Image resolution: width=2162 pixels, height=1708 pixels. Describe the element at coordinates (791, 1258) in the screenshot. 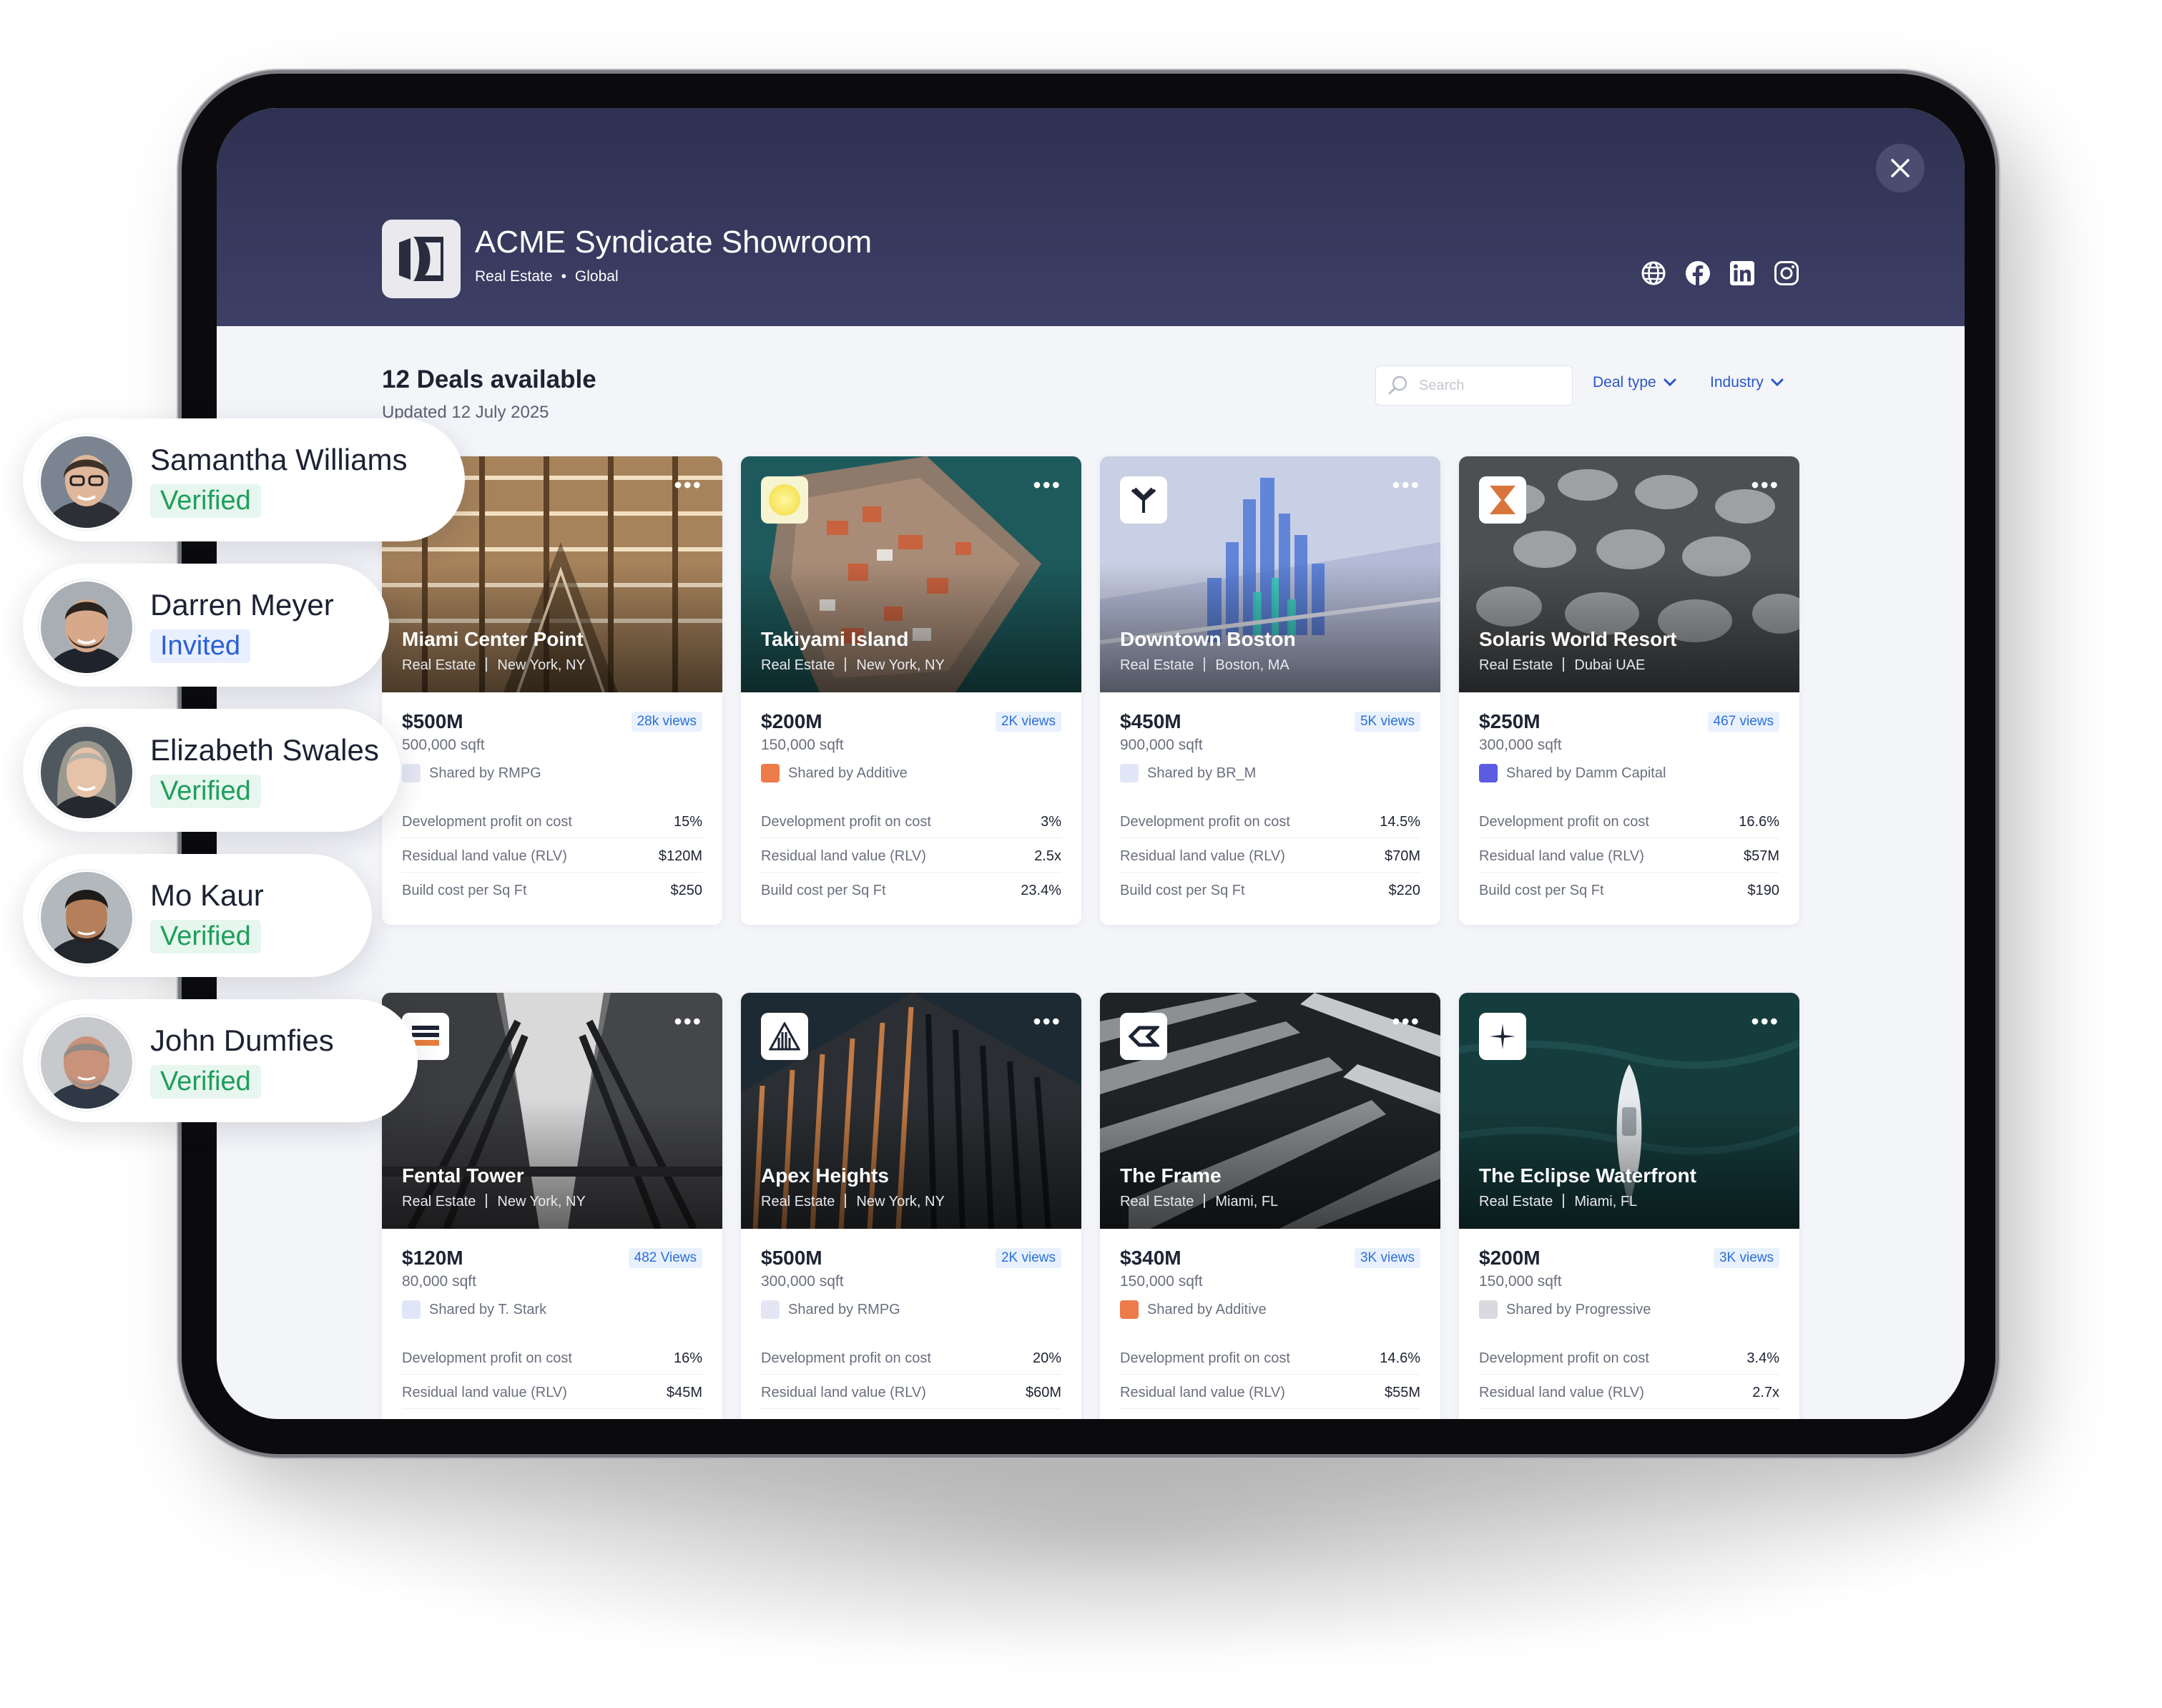

I see `deal-price: $500M` at that location.